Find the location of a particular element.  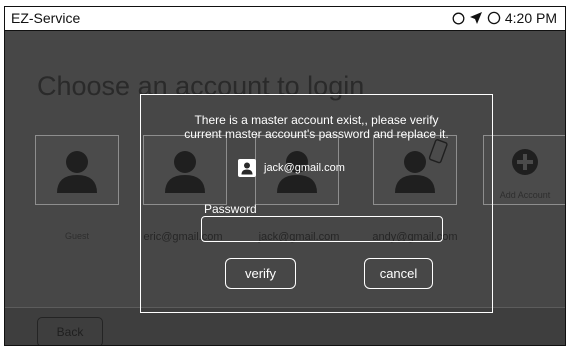

title-bar: EZ-Service 4:20 PM is located at coordinates (285, 19).